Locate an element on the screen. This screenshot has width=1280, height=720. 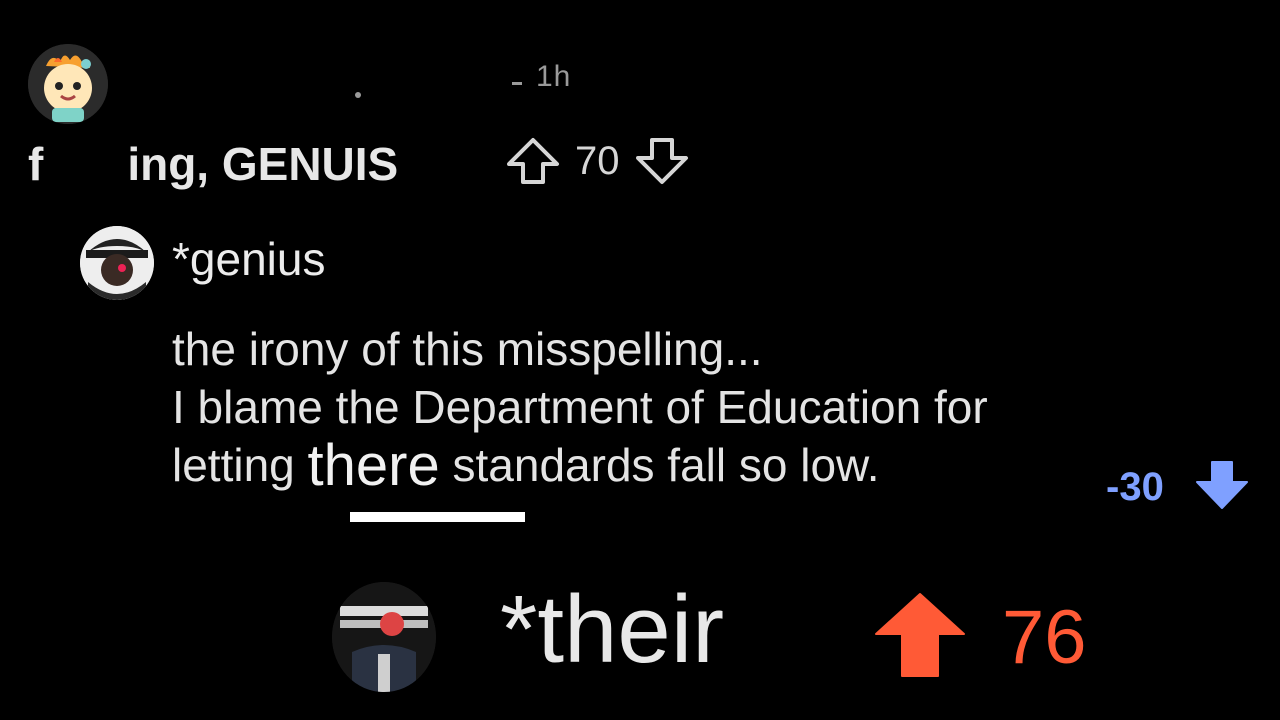
reply-line-text: standards fall so low. is located at coordinates (659, 465).